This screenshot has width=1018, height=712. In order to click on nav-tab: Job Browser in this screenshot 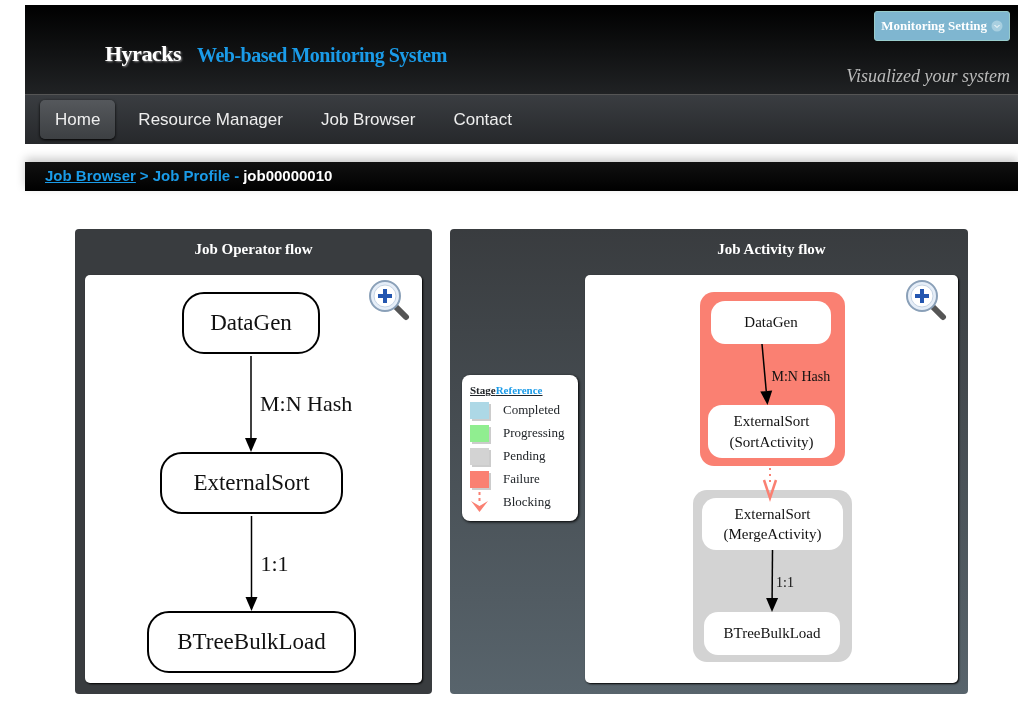, I will do `click(368, 119)`.